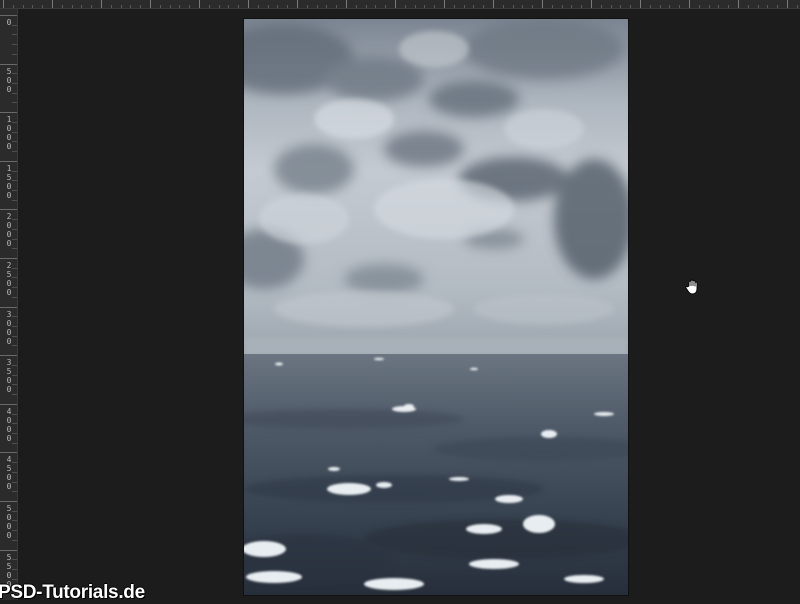 The image size is (800, 604). What do you see at coordinates (9, 133) in the screenshot?
I see `ruler-label: 1 0 0 0` at bounding box center [9, 133].